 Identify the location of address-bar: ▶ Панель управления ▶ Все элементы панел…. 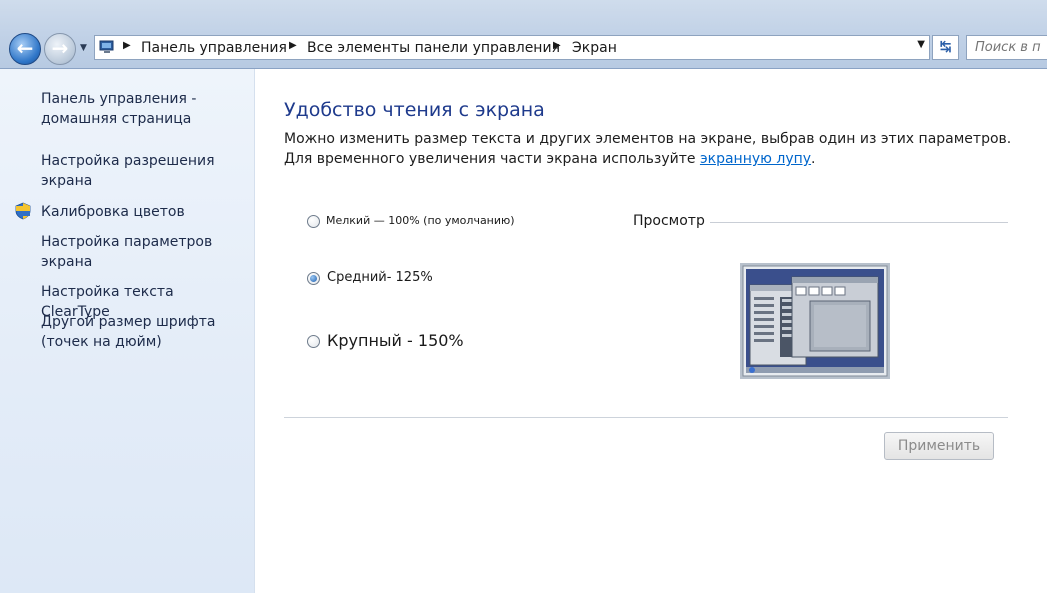
(512, 47).